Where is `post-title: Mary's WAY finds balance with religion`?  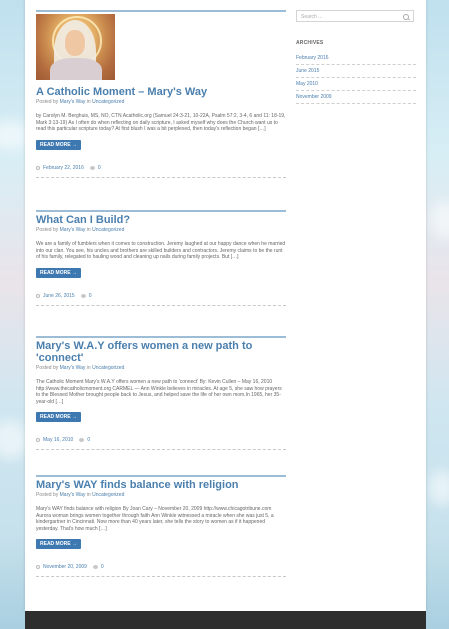
post-title: Mary's WAY finds balance with religion is located at coordinates (161, 485).